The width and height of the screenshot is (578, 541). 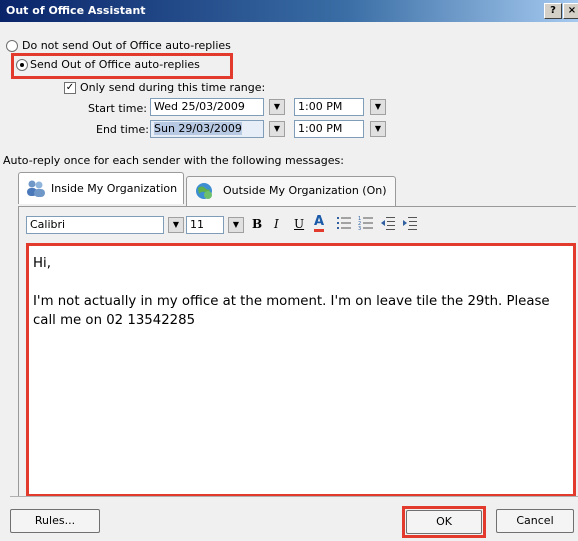 What do you see at coordinates (122, 129) in the screenshot?
I see `end-time-label: End time:` at bounding box center [122, 129].